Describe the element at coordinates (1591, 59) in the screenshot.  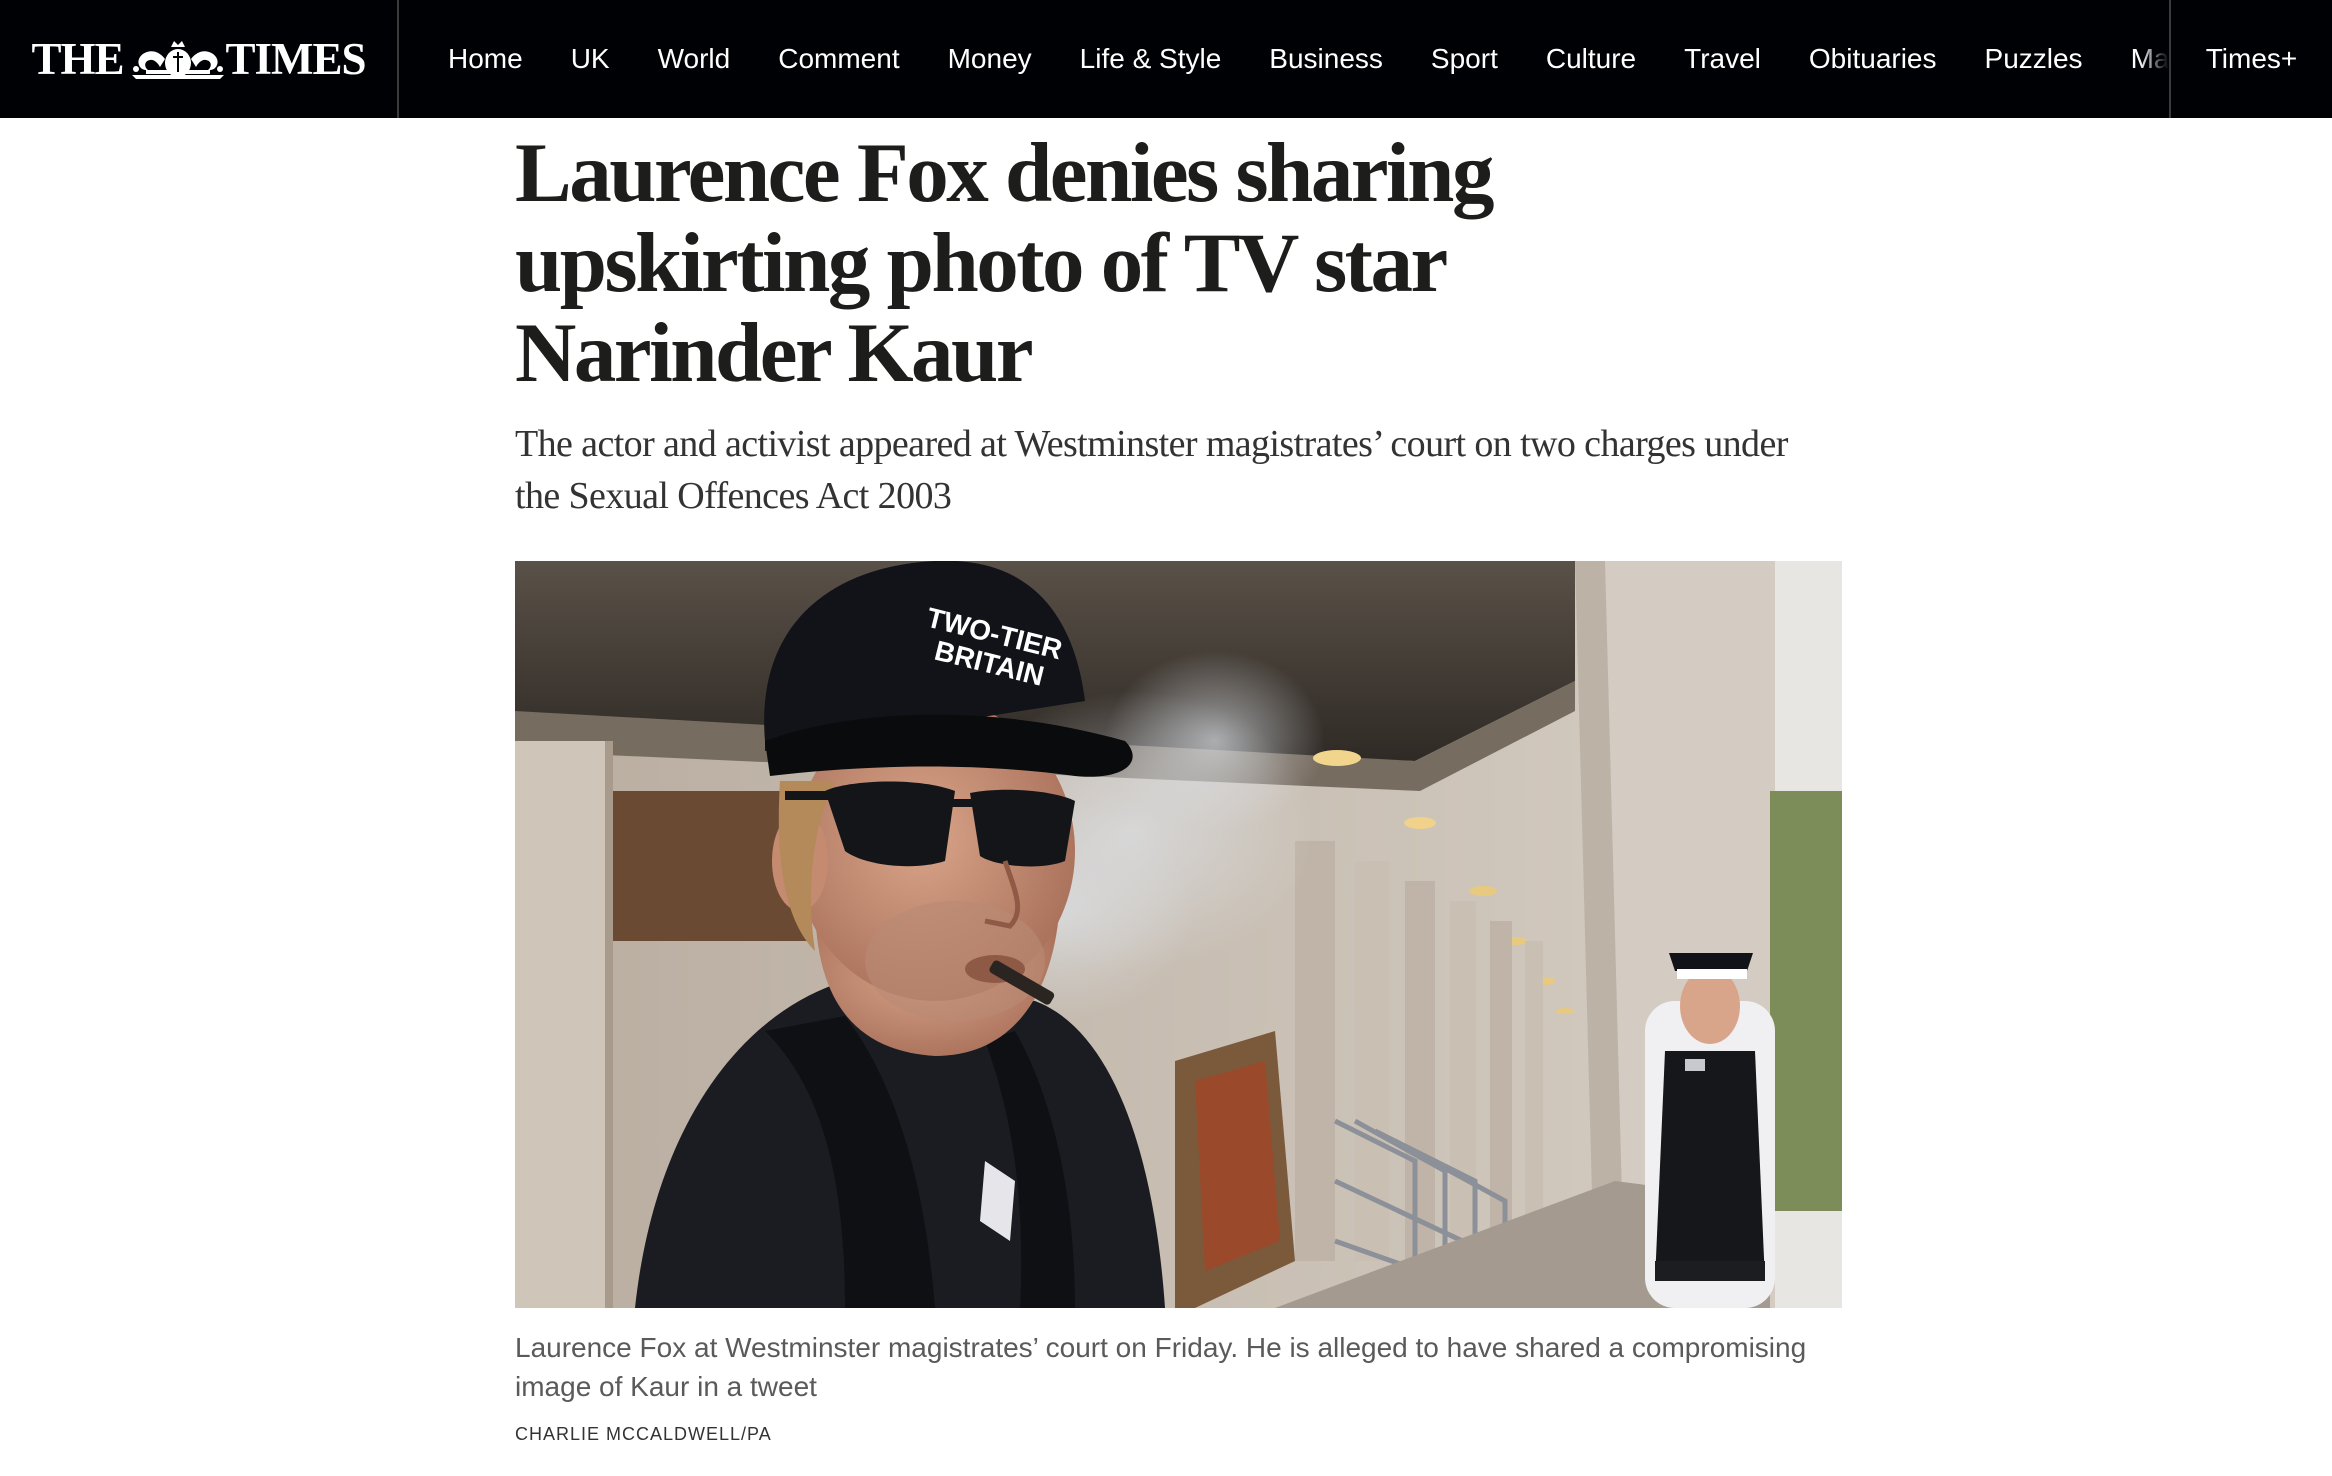
I see `nav-item-culture: Culture` at that location.